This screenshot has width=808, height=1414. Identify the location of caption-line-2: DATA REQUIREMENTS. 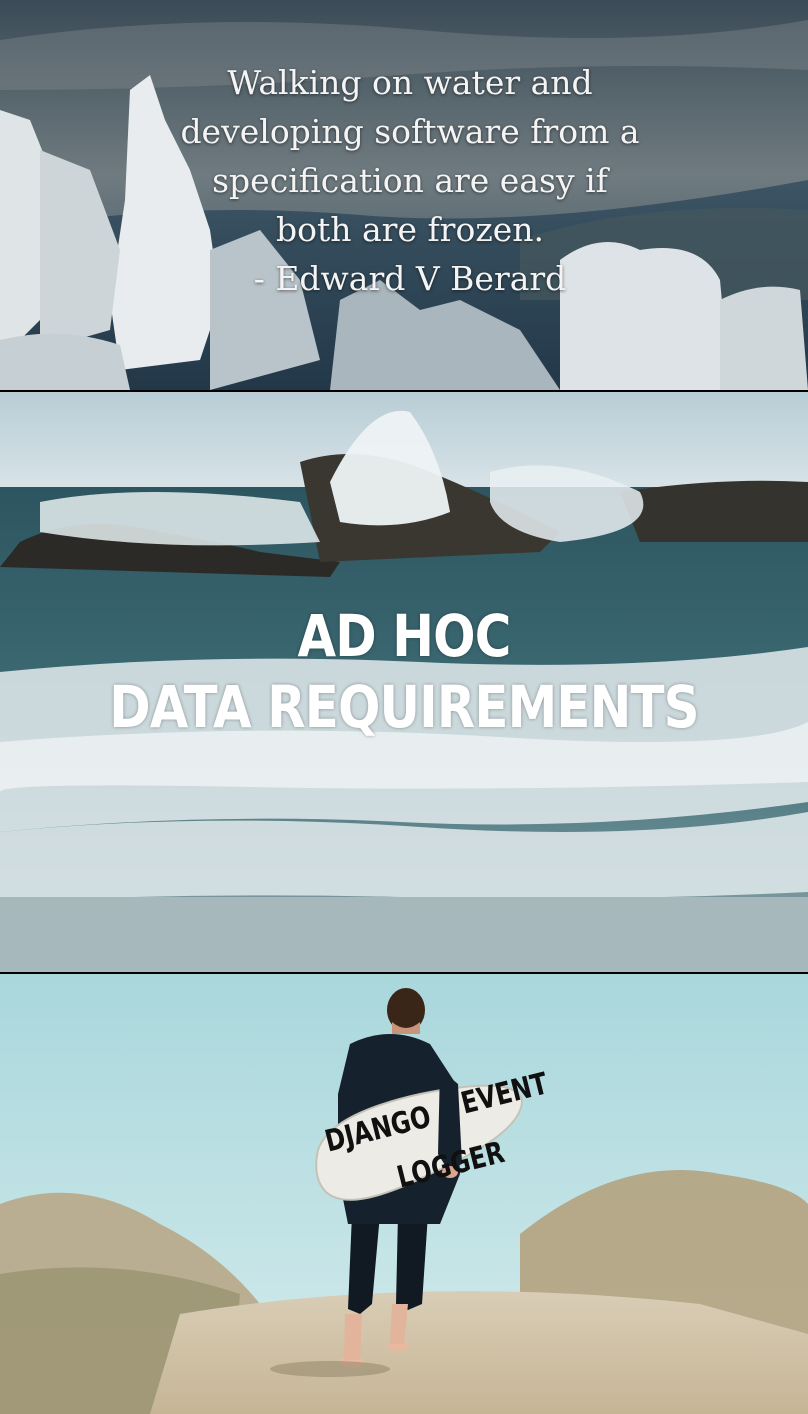
(404, 707).